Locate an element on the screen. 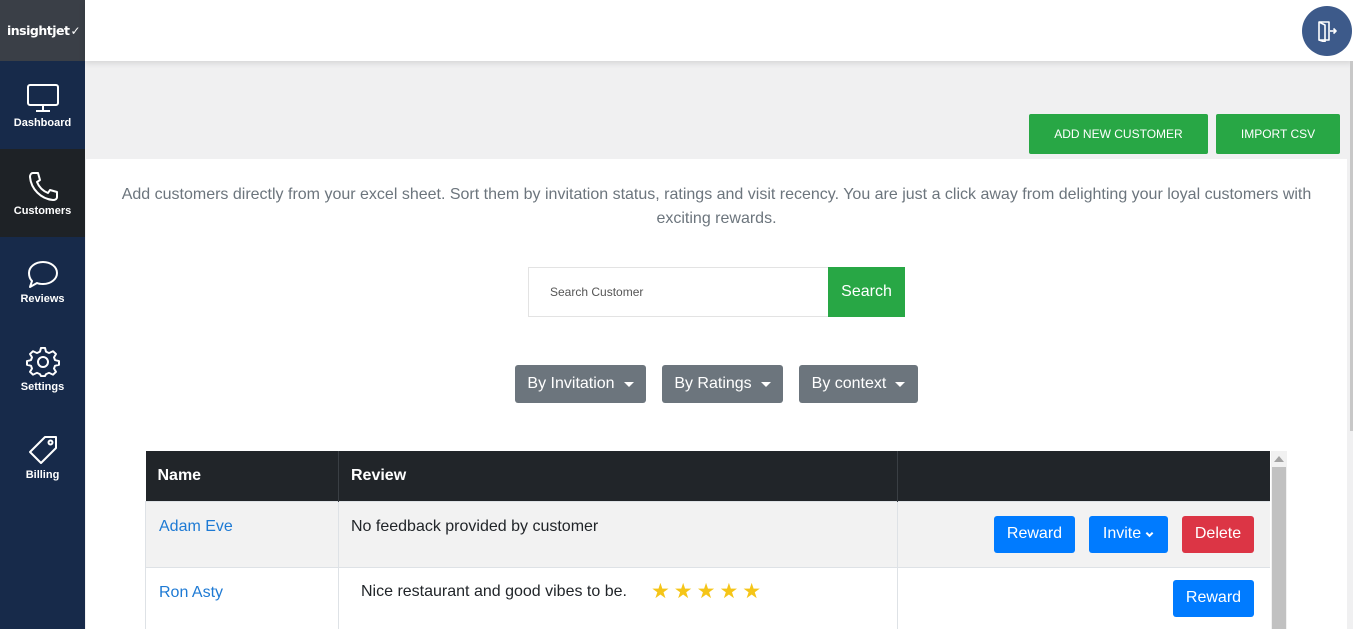 Image resolution: width=1353 pixels, height=629 pixels. customer-name-link: Adam Eve is located at coordinates (242, 519).